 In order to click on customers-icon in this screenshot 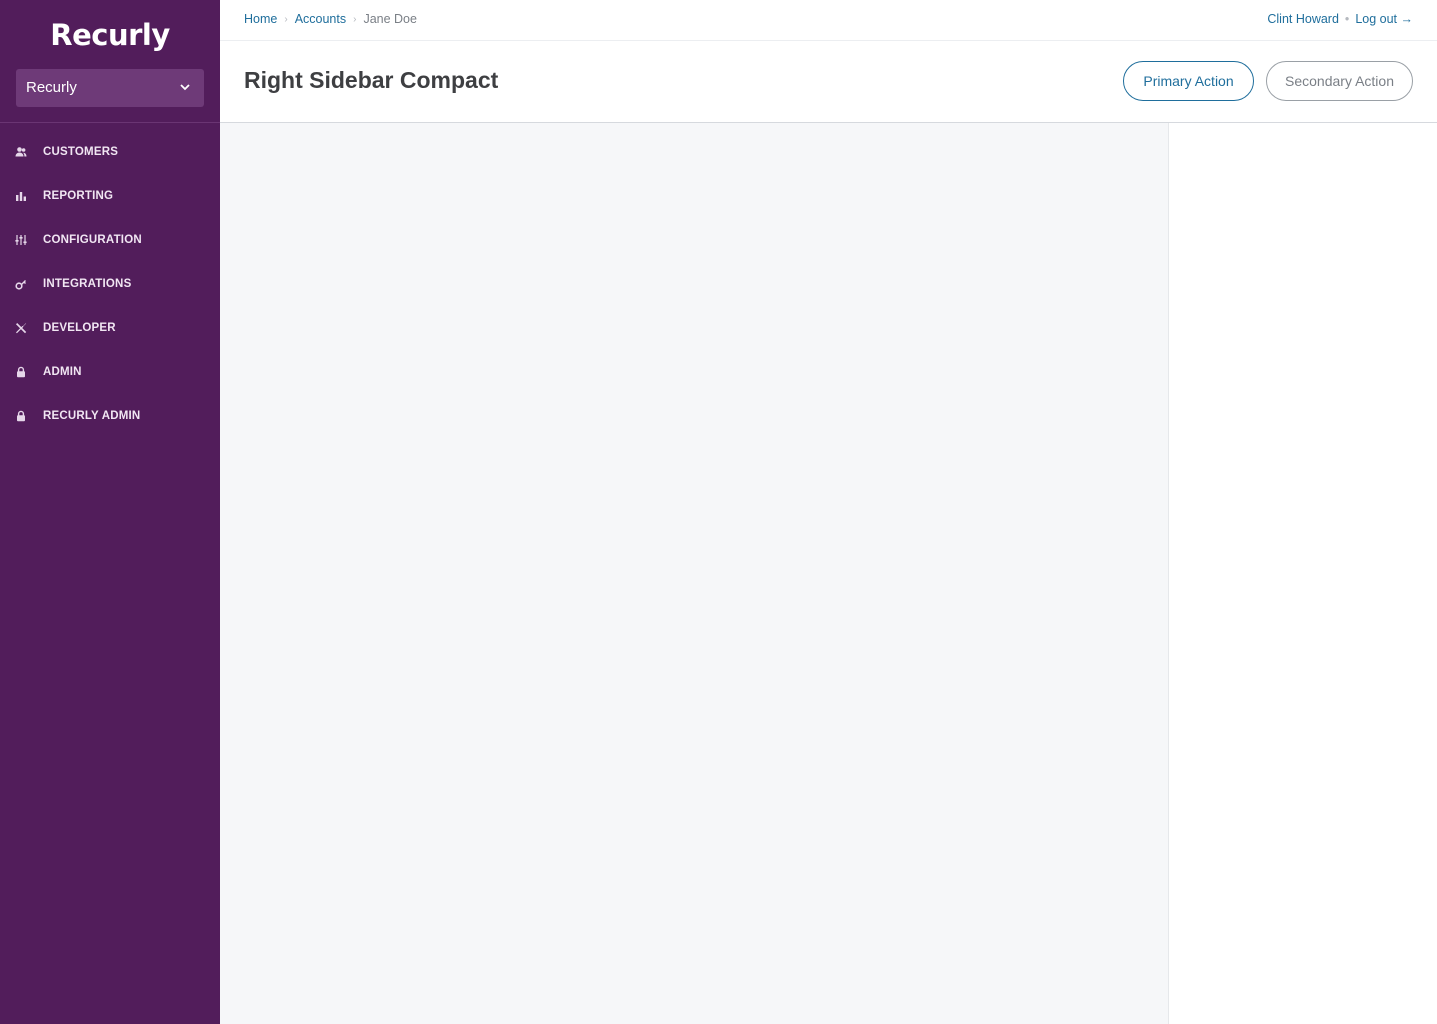, I will do `click(21, 152)`.